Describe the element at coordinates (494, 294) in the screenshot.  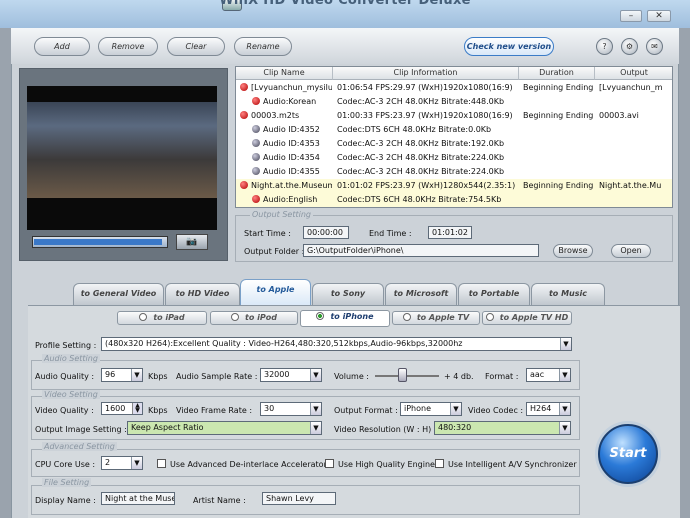
I see `tab-portable: to Portable` at that location.